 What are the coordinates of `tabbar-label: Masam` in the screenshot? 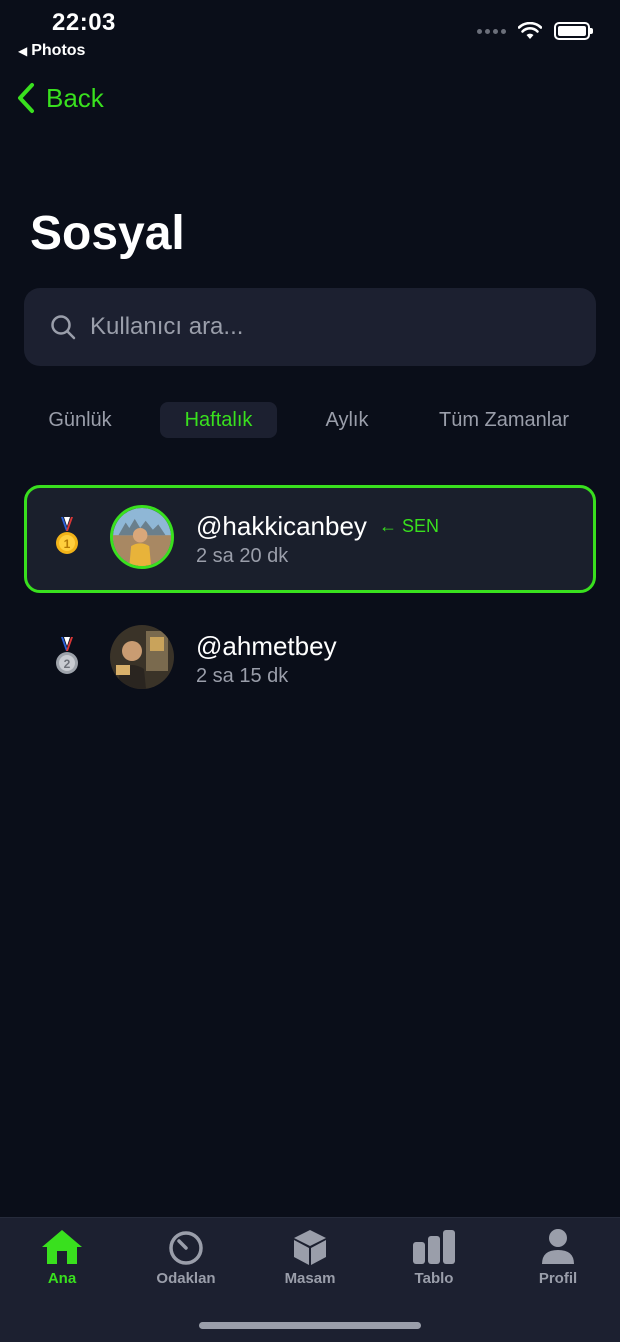 It's located at (310, 1278).